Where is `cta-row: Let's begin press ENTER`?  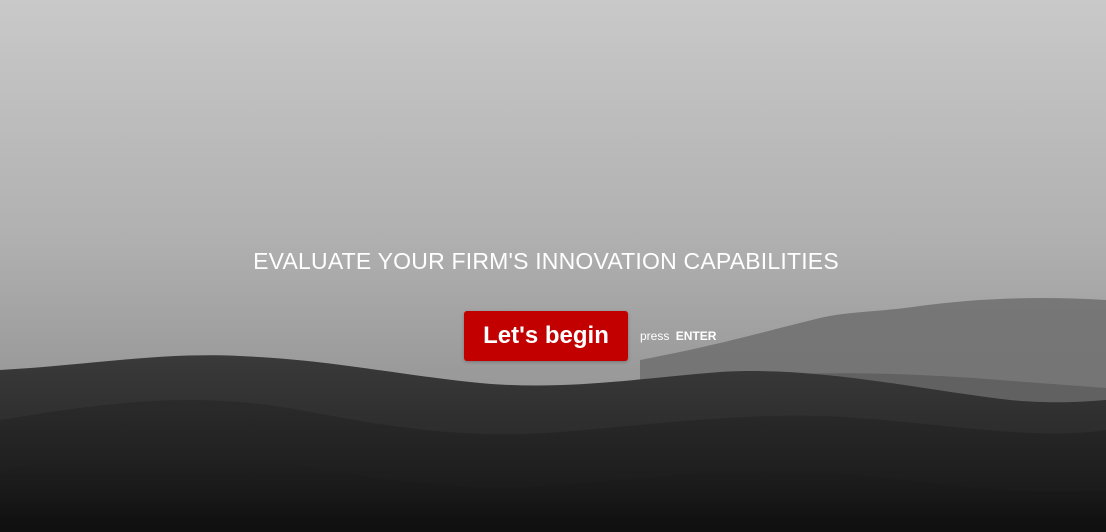 cta-row: Let's begin press ENTER is located at coordinates (590, 336).